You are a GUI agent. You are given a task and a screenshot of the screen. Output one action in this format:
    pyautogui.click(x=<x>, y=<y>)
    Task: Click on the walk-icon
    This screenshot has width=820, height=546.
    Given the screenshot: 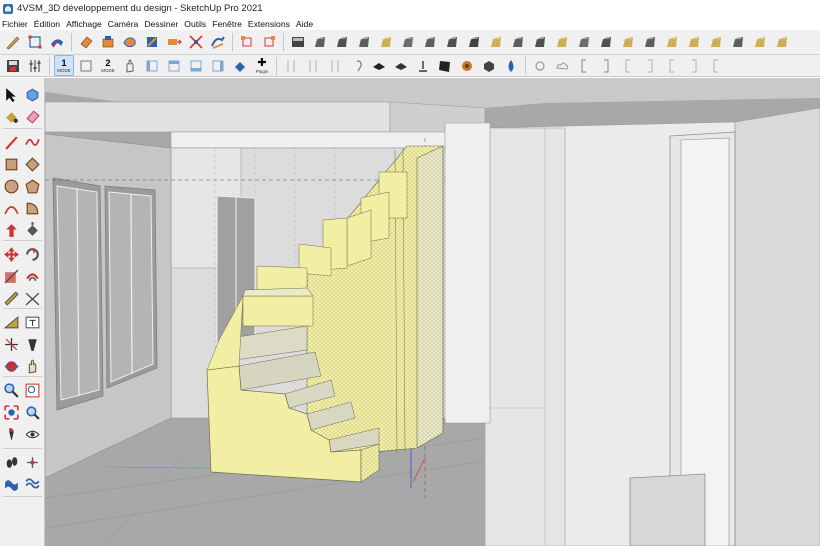 What is the action you would take?
    pyautogui.click(x=11, y=462)
    